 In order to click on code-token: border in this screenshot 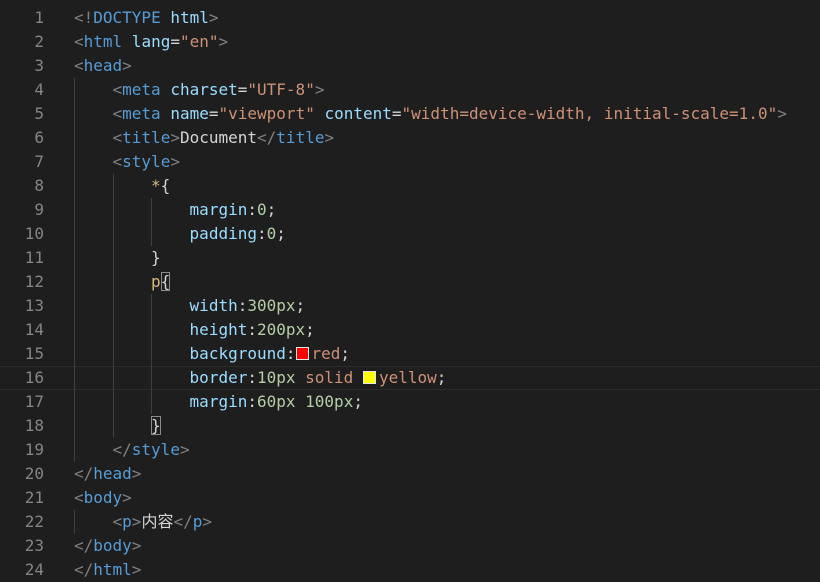, I will do `click(218, 377)`.